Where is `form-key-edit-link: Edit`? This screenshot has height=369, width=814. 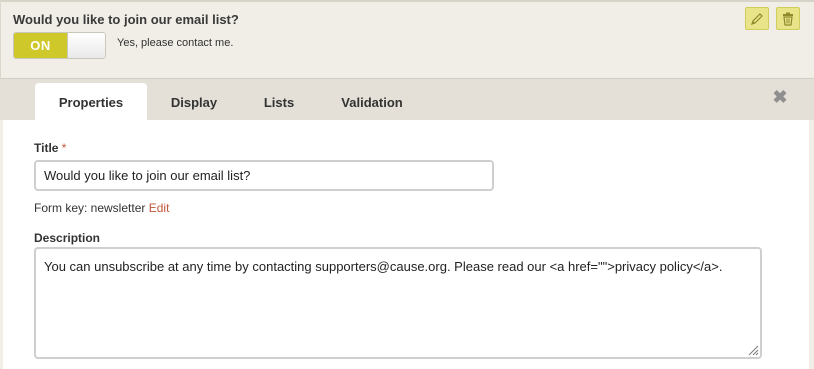
form-key-edit-link: Edit is located at coordinates (159, 208).